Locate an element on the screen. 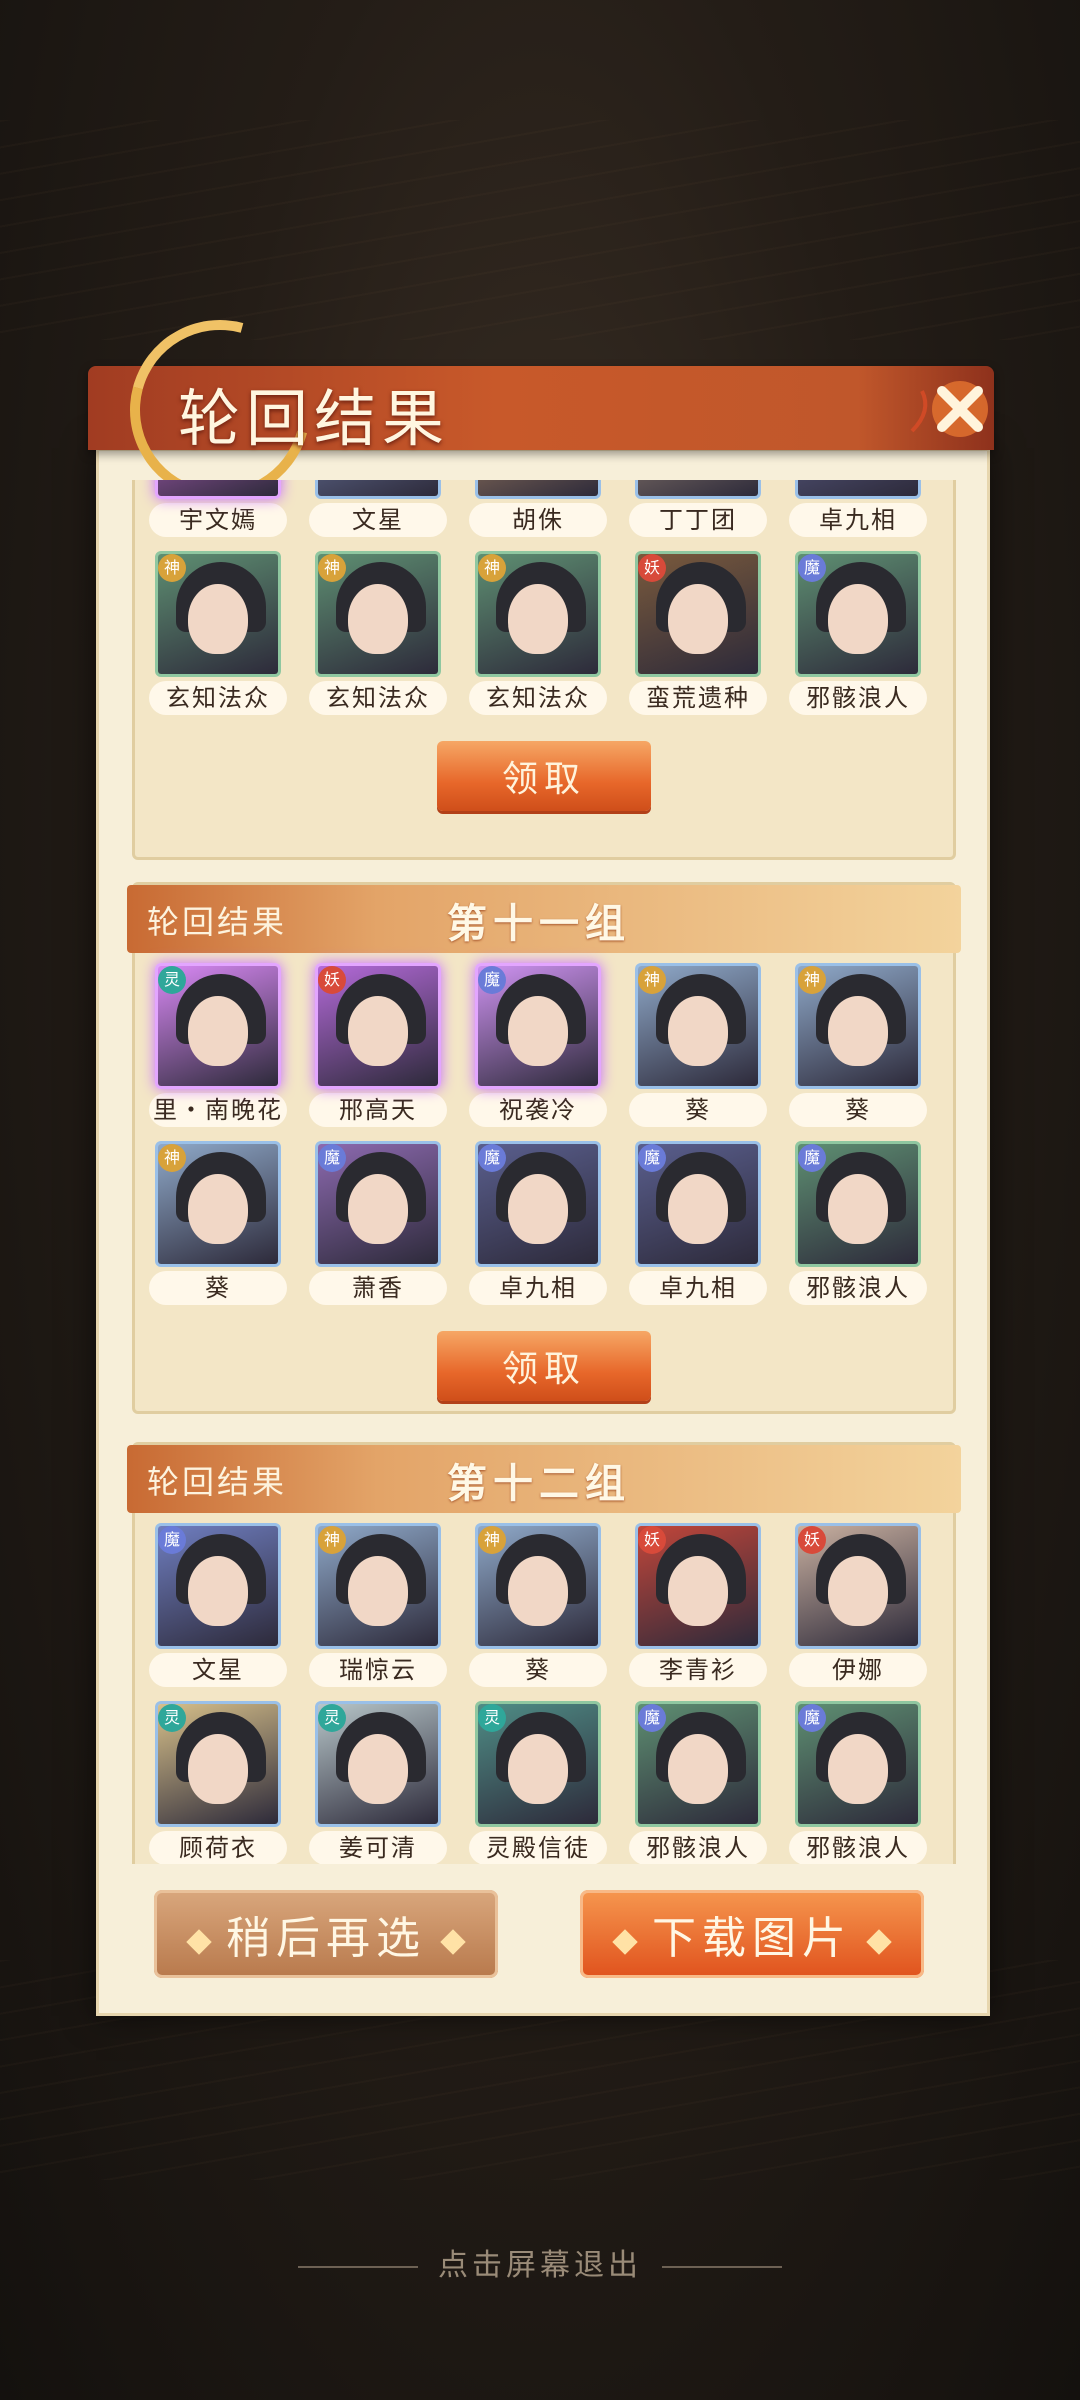 The width and height of the screenshot is (1080, 2400). character-name: 里・南晚花 is located at coordinates (218, 1110).